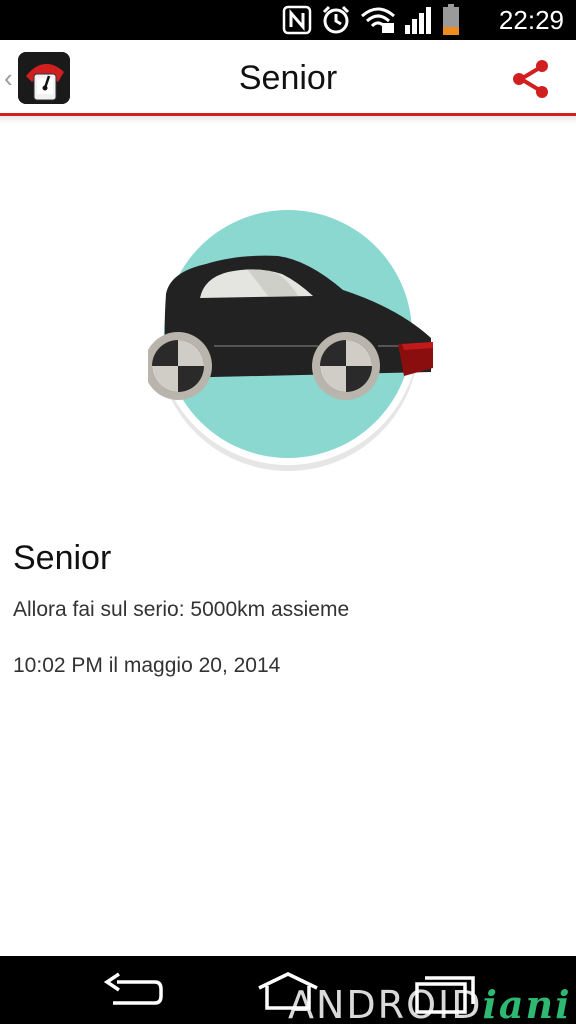 The height and width of the screenshot is (1024, 576). Describe the element at coordinates (147, 665) in the screenshot. I see `badge-date: 10:02 PM il maggio 20, 2014` at that location.